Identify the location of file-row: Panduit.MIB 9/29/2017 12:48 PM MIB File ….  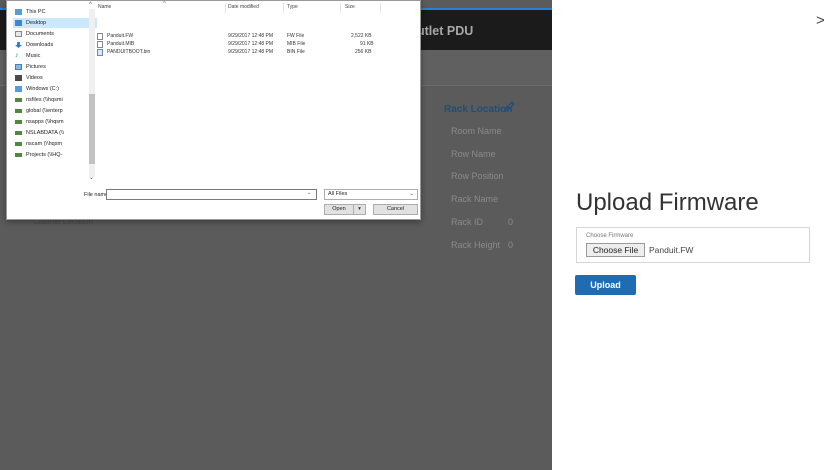
(234, 45).